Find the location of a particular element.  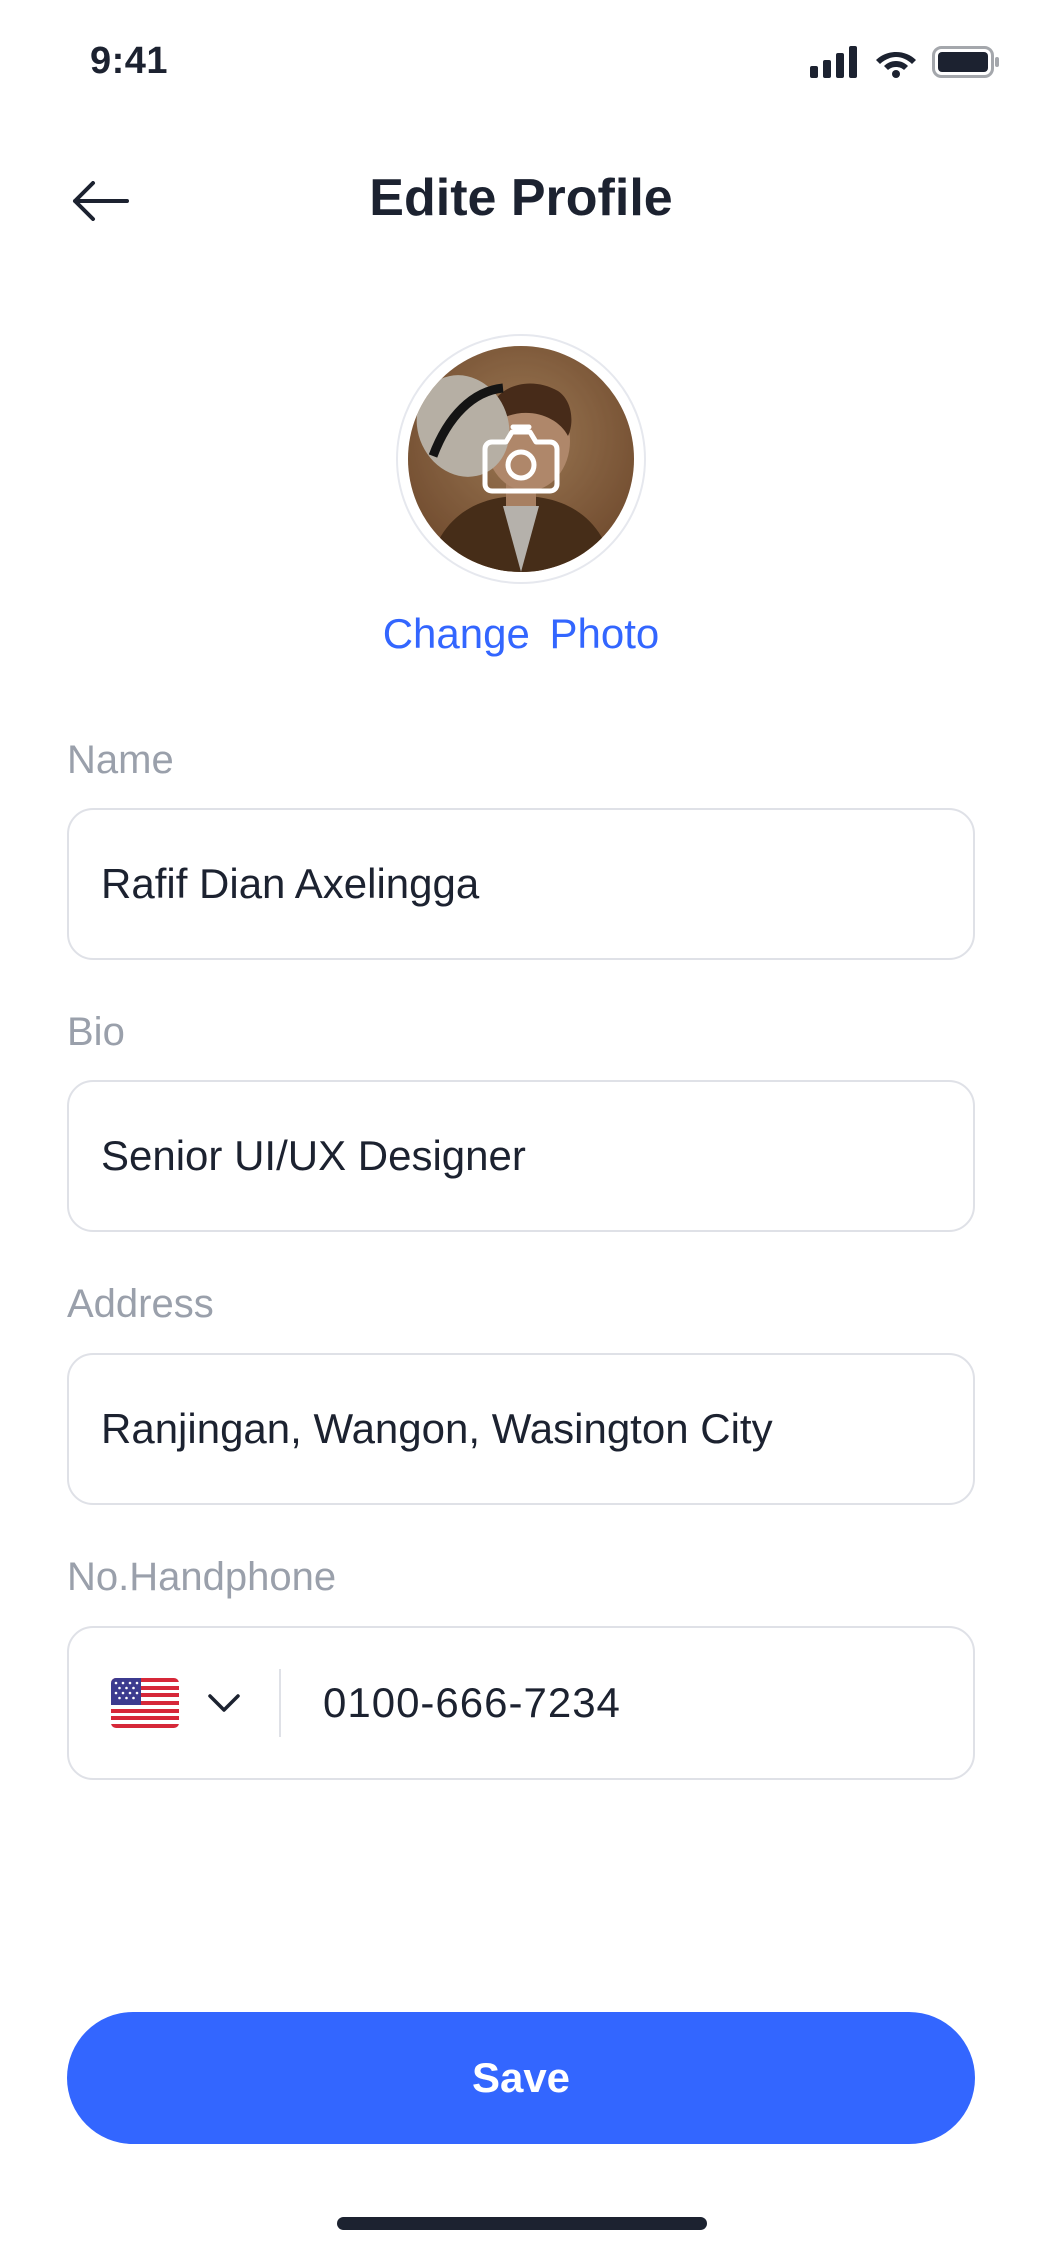

name-value: Rafif Dian Axelingga is located at coordinates (274, 884).